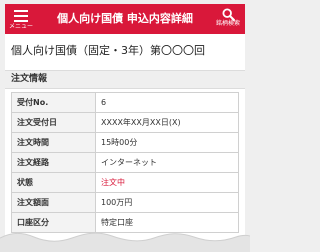 The image size is (320, 252). I want to click on bond-name-heading: 個人向け国債（固定・3年）第〇〇〇回, so click(108, 50).